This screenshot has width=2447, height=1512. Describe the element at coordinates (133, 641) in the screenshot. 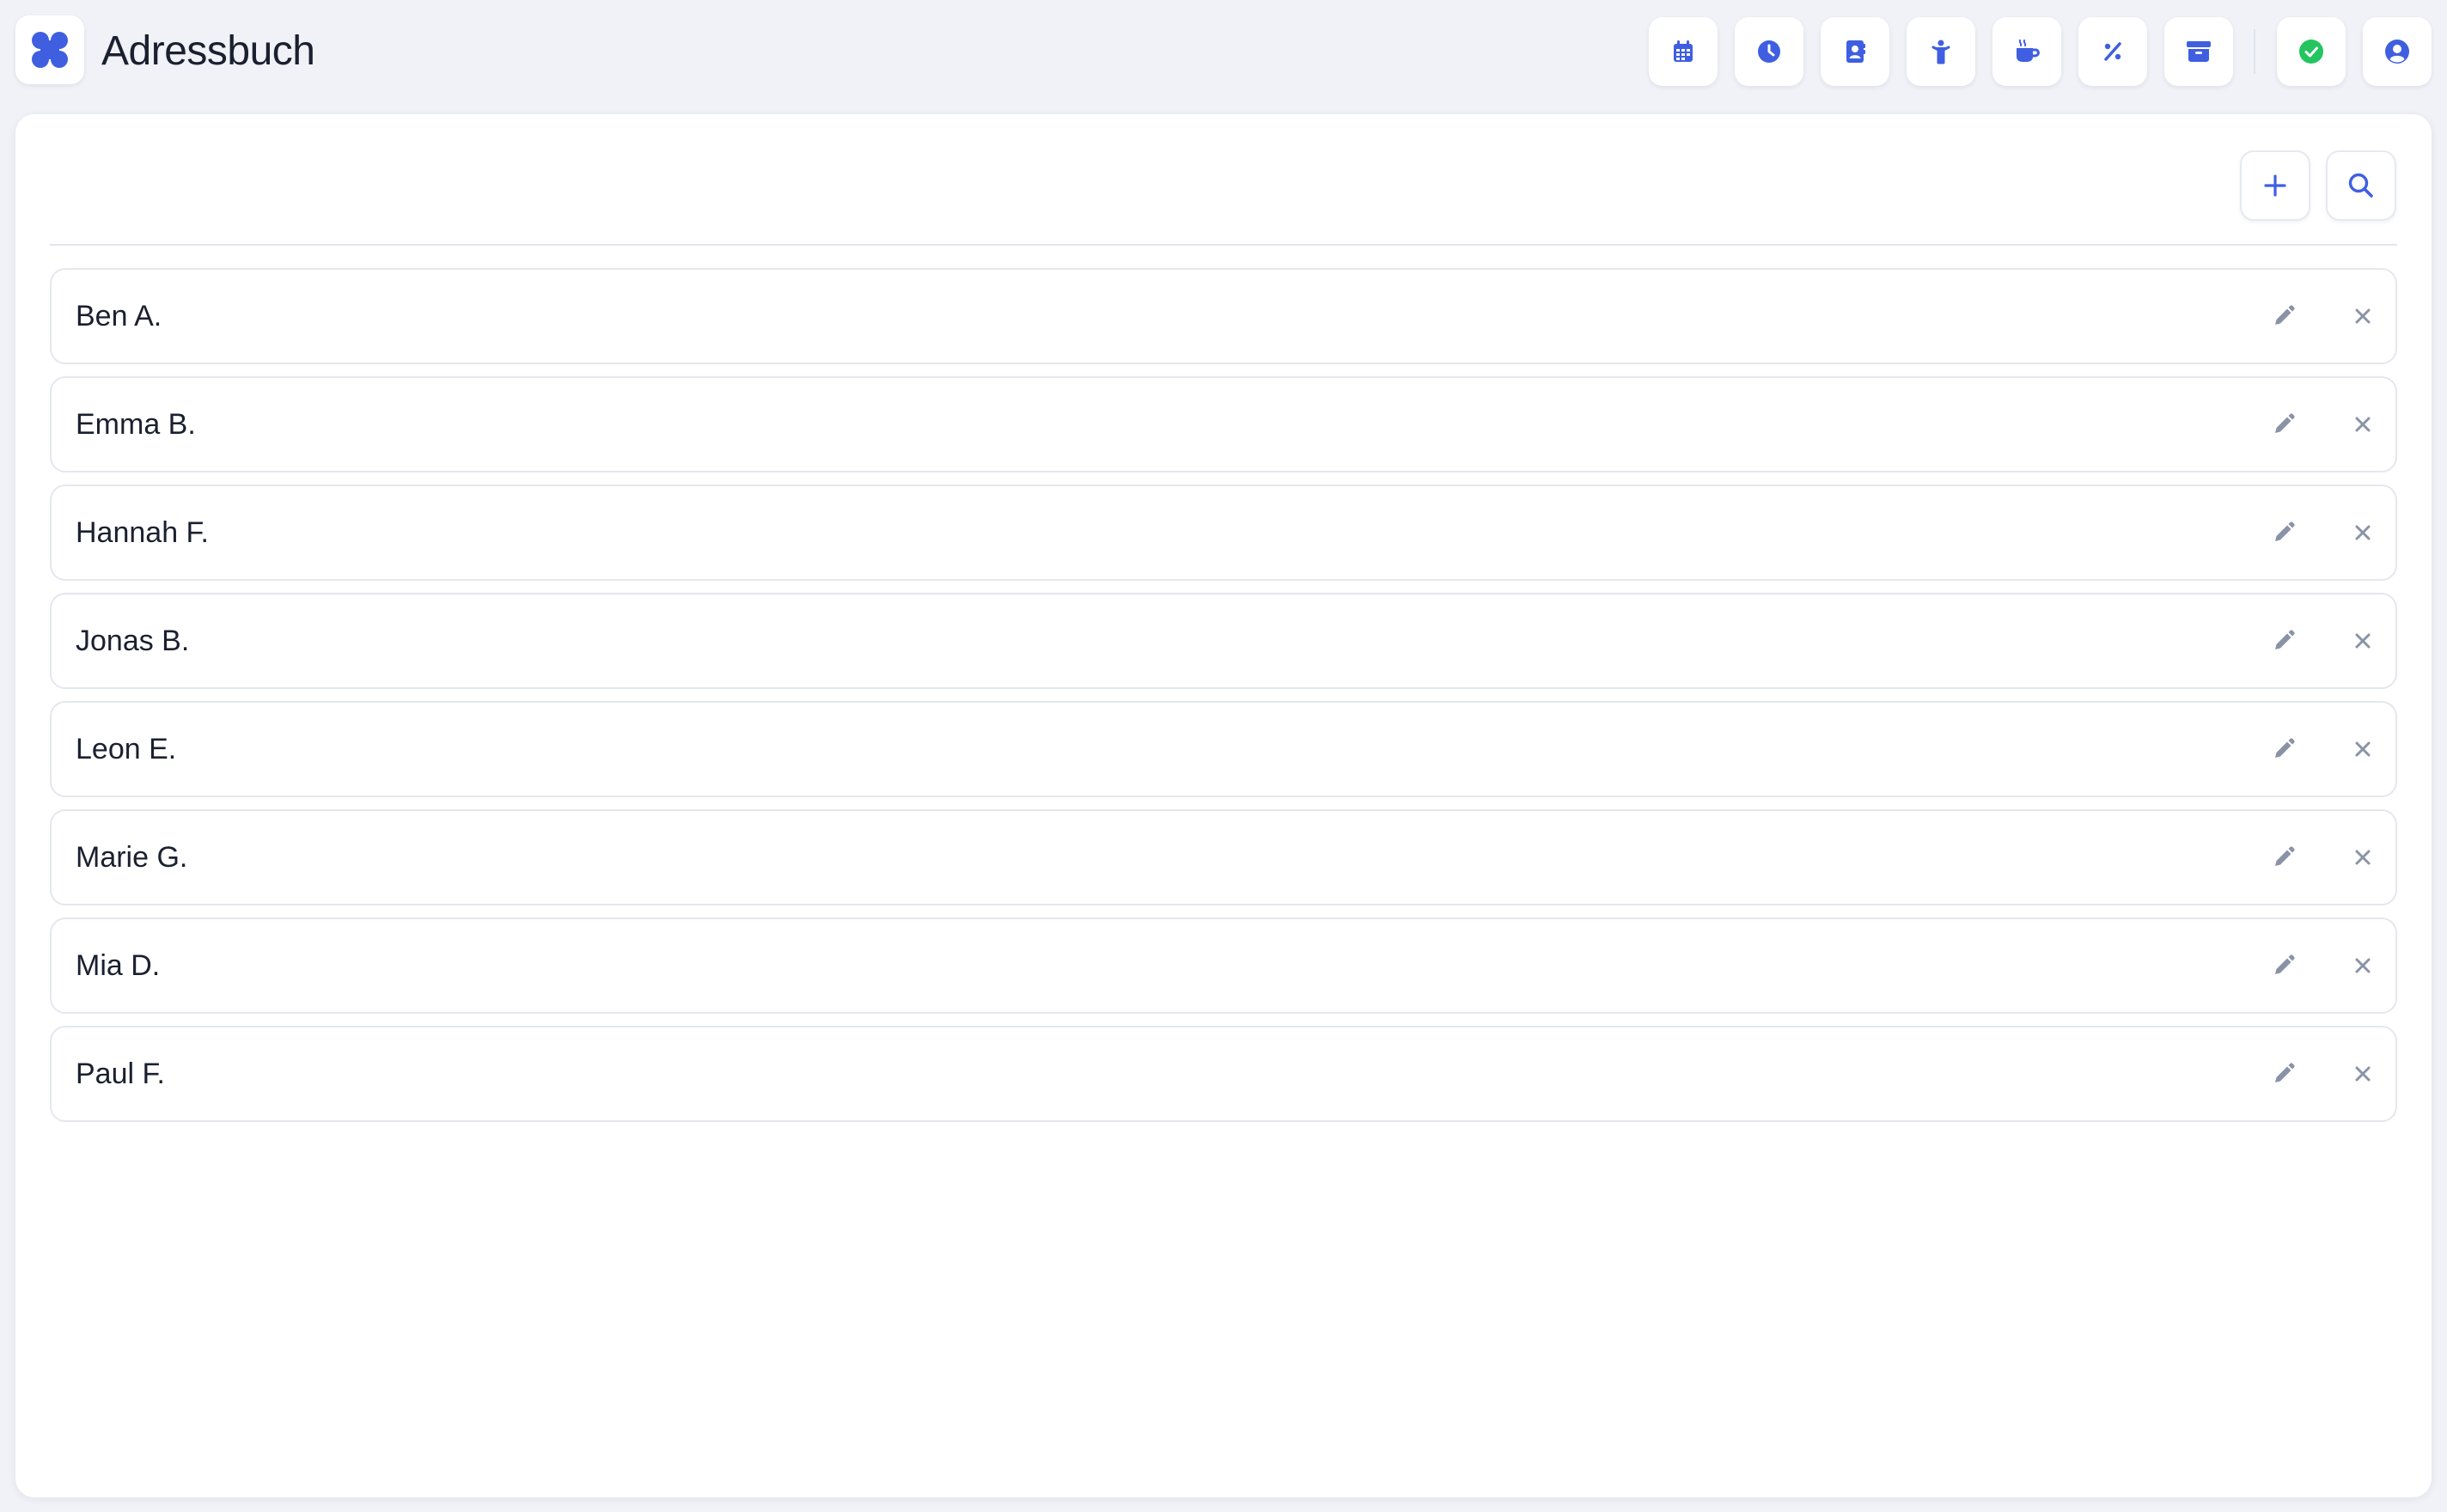

I see `contact-name: Jonas B.` at that location.